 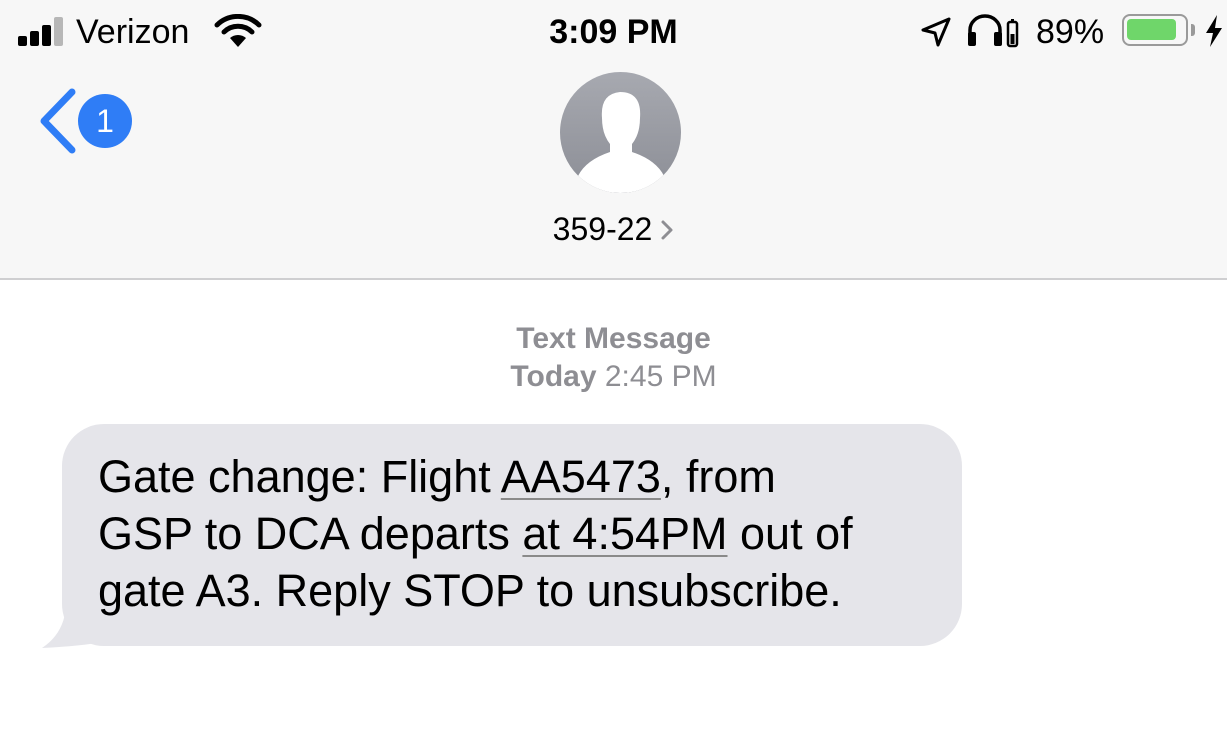 What do you see at coordinates (133, 32) in the screenshot?
I see `carrier-name: Verizon` at bounding box center [133, 32].